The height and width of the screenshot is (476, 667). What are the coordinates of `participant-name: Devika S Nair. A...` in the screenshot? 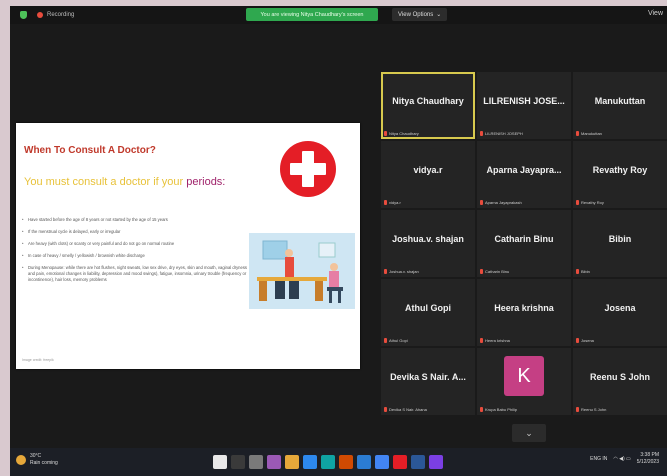 It's located at (428, 377).